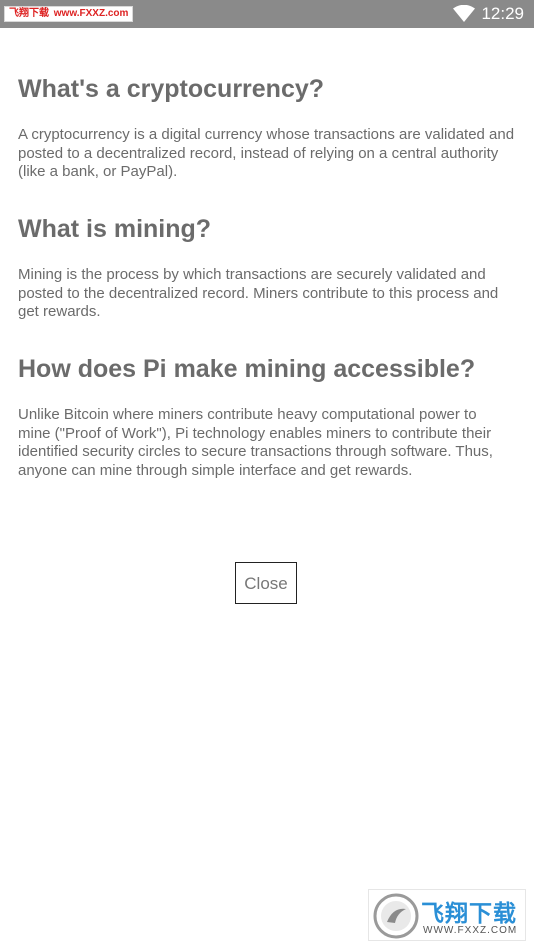  I want to click on status-time: 12:29, so click(502, 13).